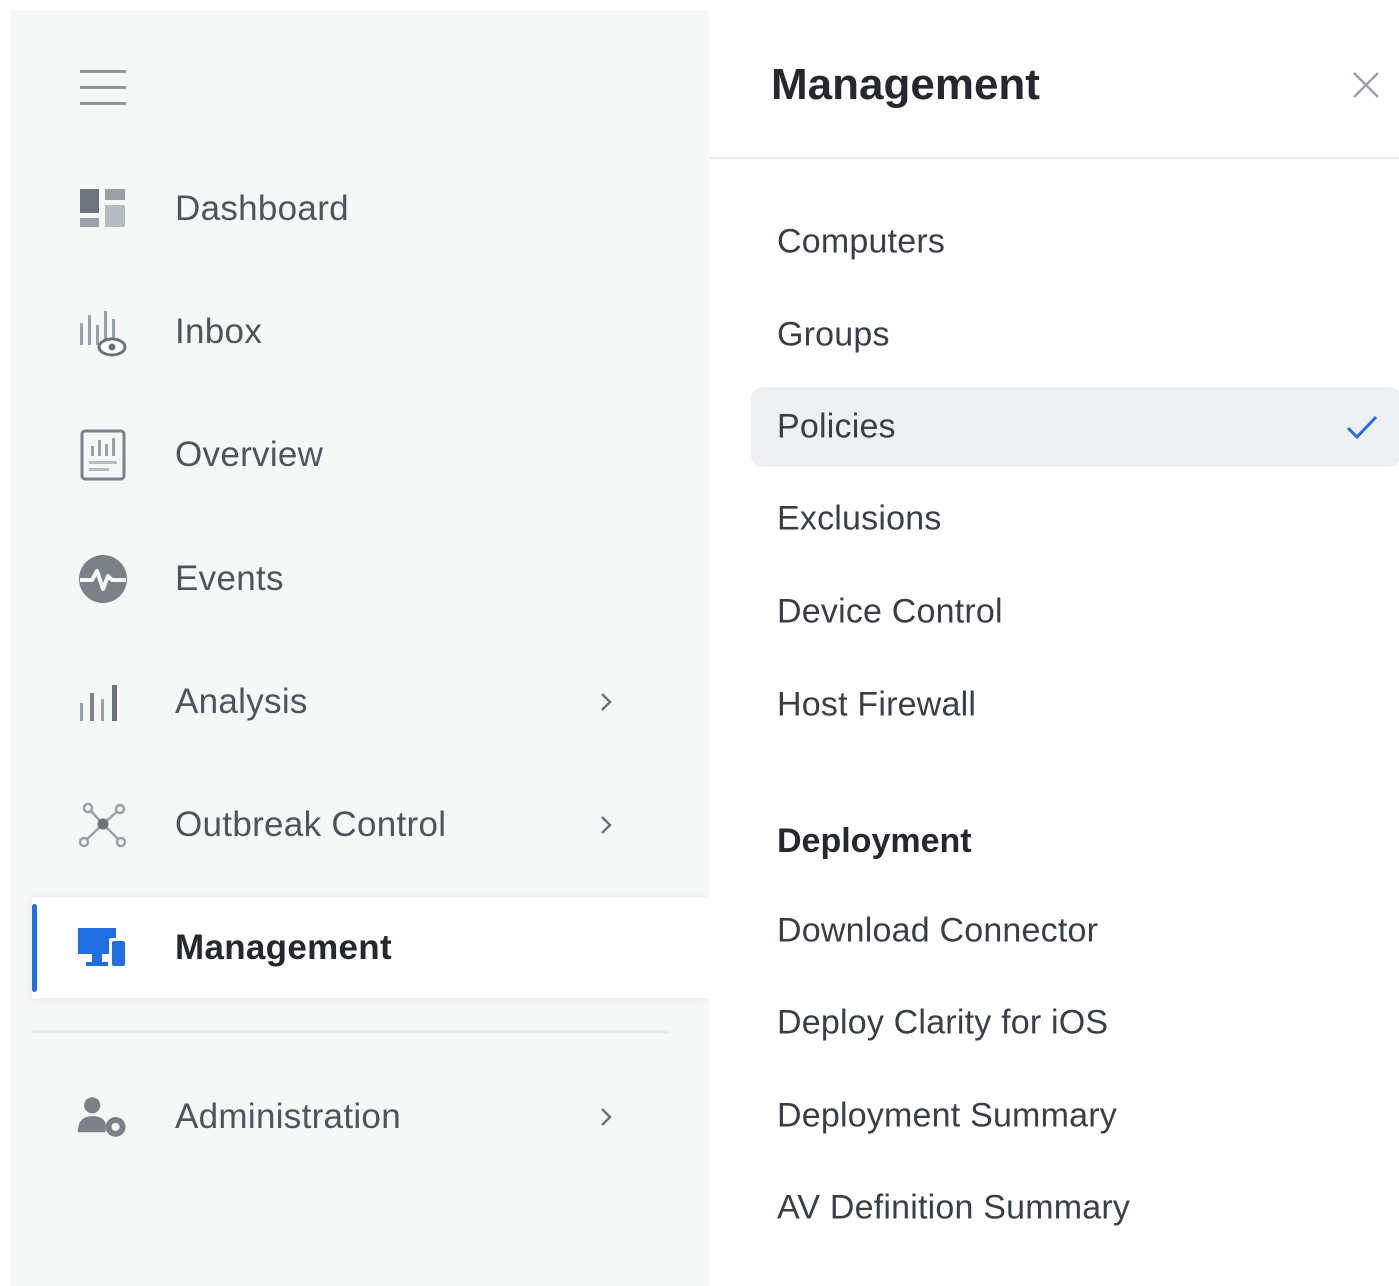  What do you see at coordinates (103, 332) in the screenshot?
I see `inbox-icon` at bounding box center [103, 332].